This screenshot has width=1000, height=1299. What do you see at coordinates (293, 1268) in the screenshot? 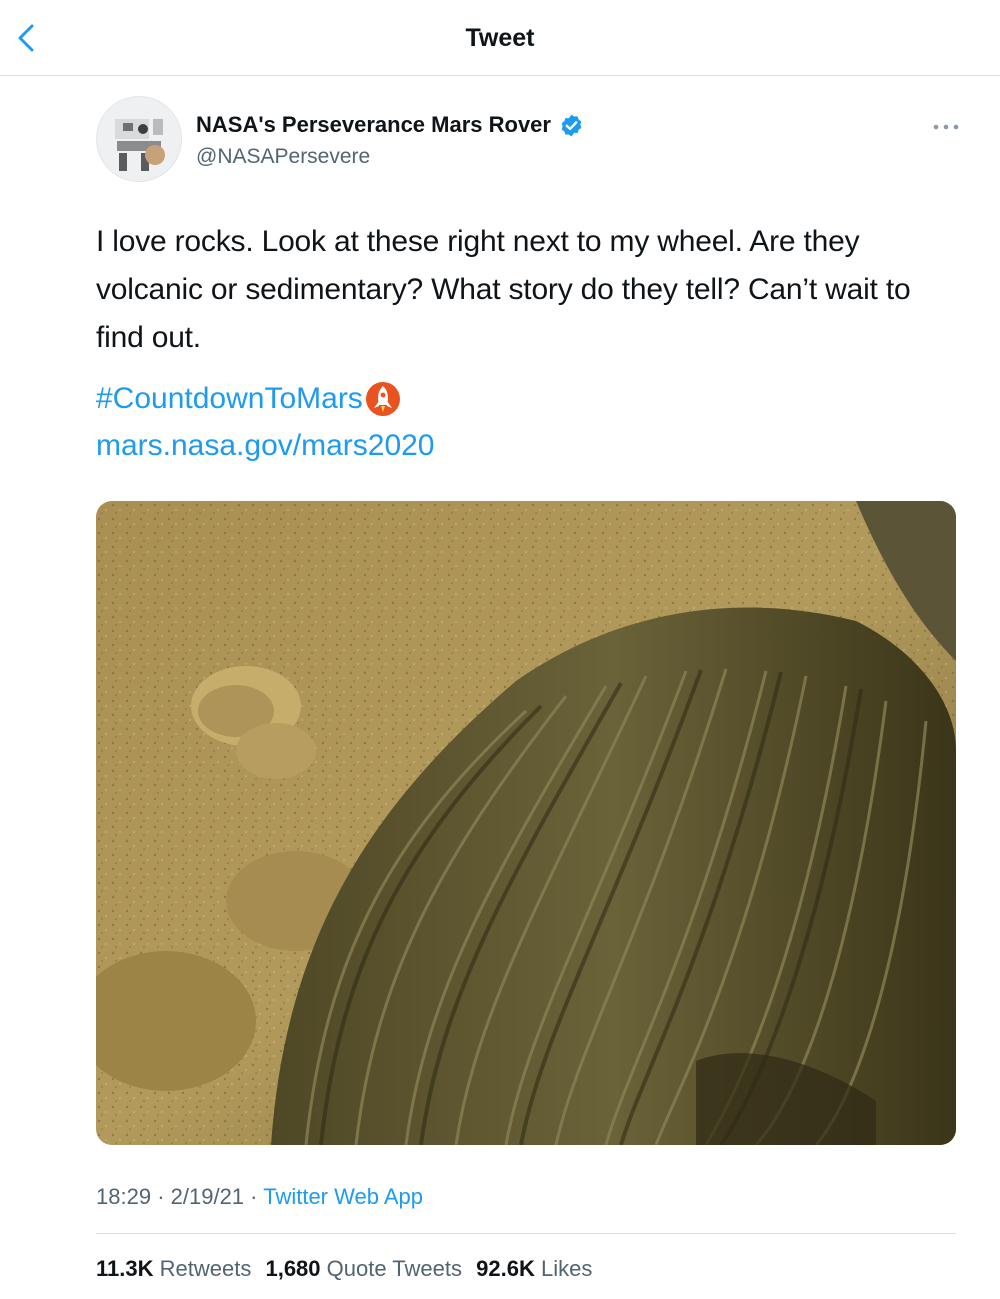
I see `quote-tweets-count: 1,680` at bounding box center [293, 1268].